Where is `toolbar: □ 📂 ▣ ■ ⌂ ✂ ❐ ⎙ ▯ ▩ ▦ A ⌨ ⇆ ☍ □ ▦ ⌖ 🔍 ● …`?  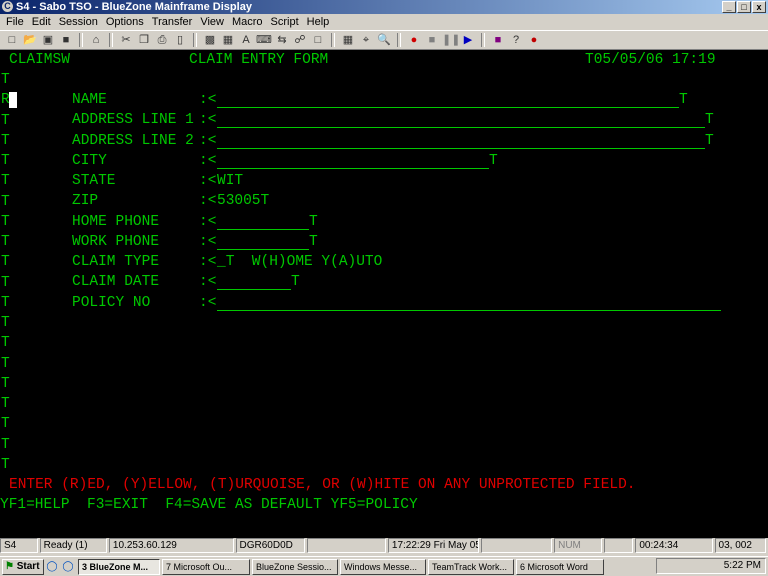 toolbar: □ 📂 ▣ ■ ⌂ ✂ ❐ ⎙ ▯ ▩ ▦ A ⌨ ⇆ ☍ □ ▦ ⌖ 🔍 ● … is located at coordinates (384, 40).